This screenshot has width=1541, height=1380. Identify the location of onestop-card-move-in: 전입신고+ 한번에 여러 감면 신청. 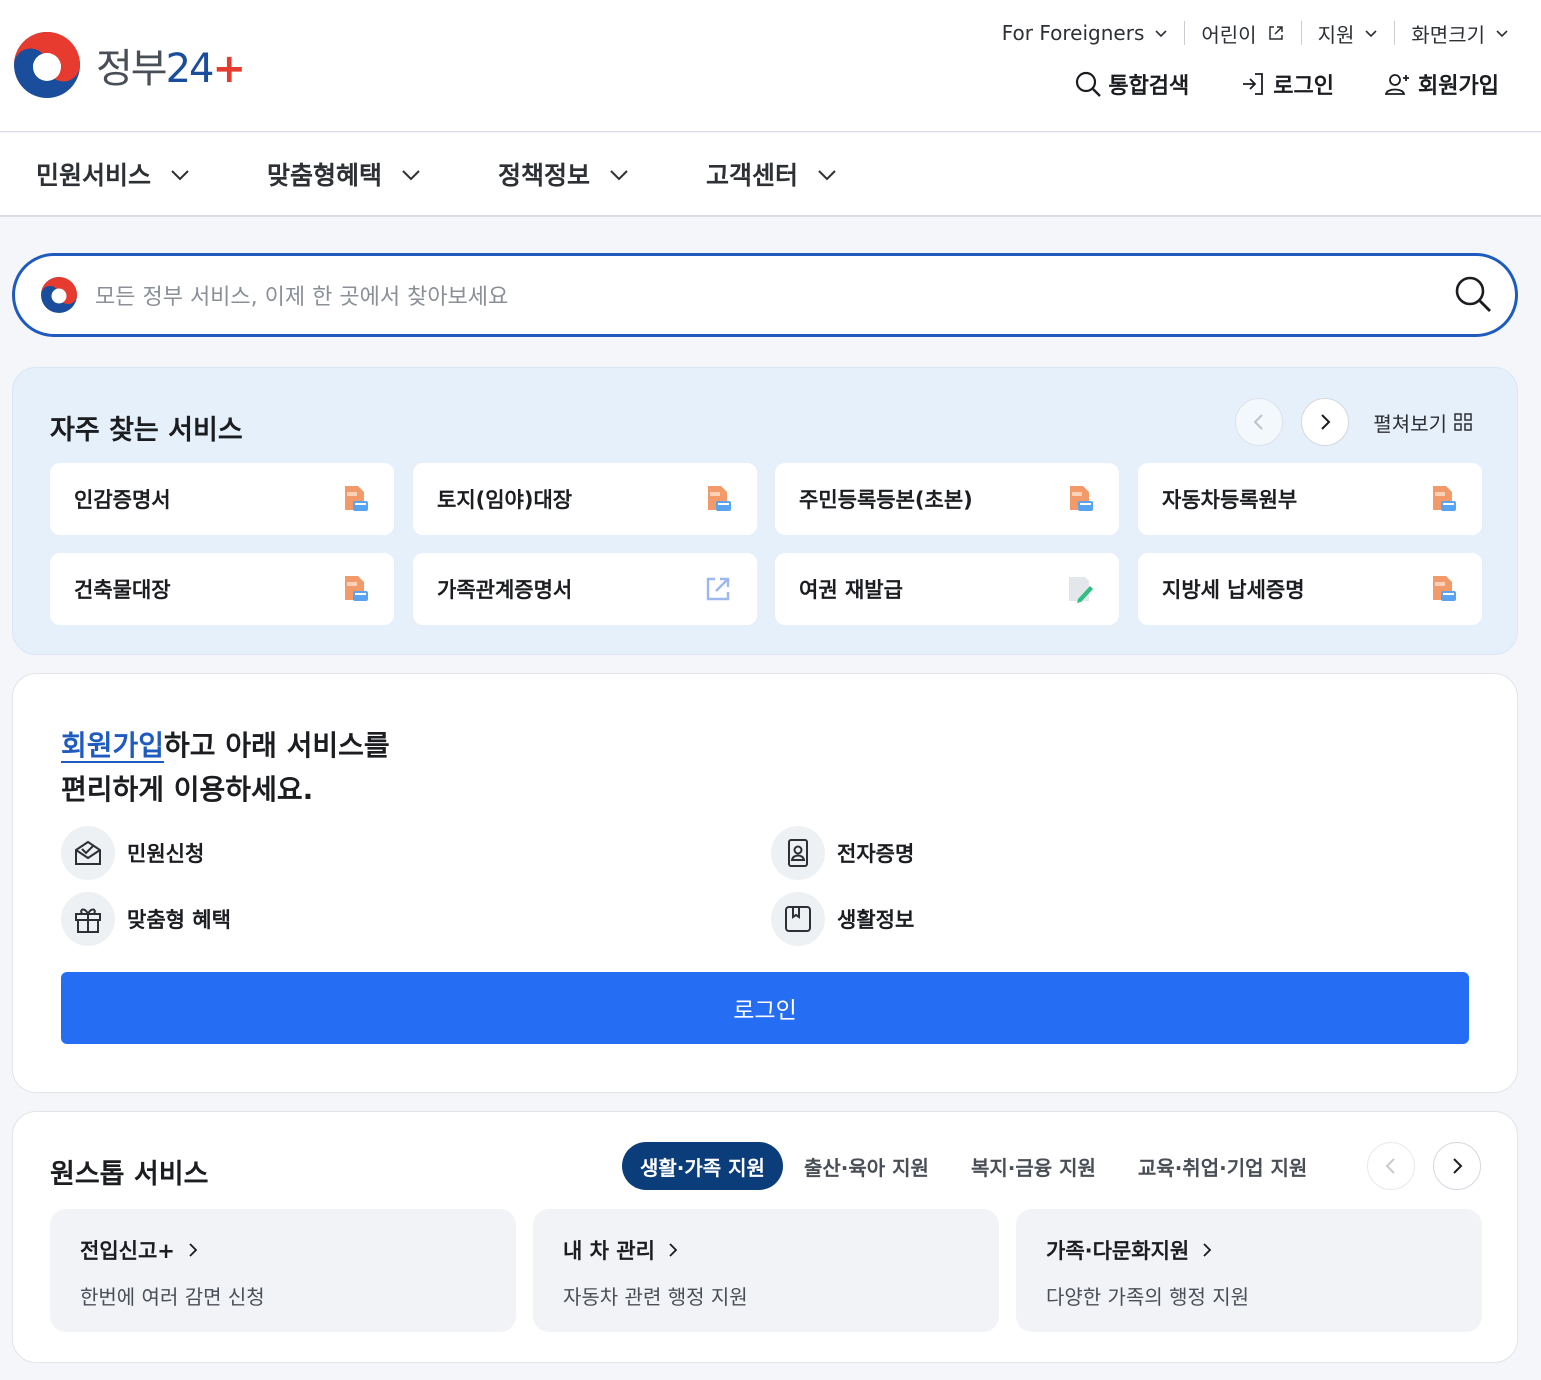
(283, 1270).